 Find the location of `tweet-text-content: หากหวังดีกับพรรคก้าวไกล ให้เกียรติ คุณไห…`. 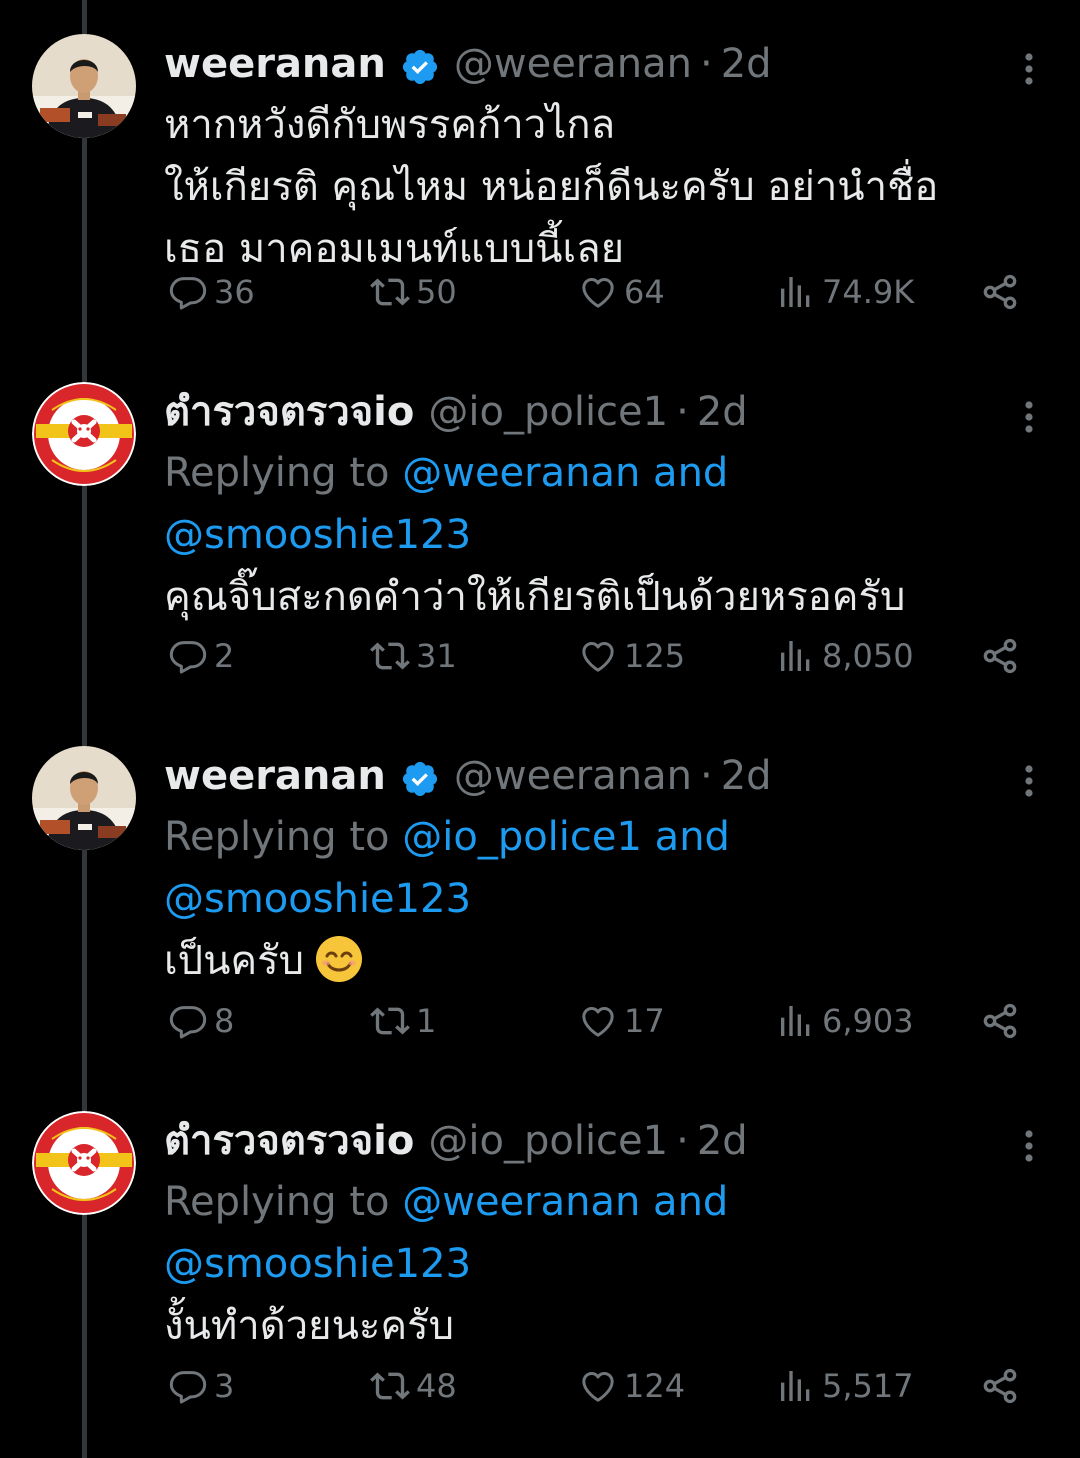

tweet-text-content: หากหวังดีกับพรรคก้าวไกล ให้เกียรติ คุณไห… is located at coordinates (551, 187).